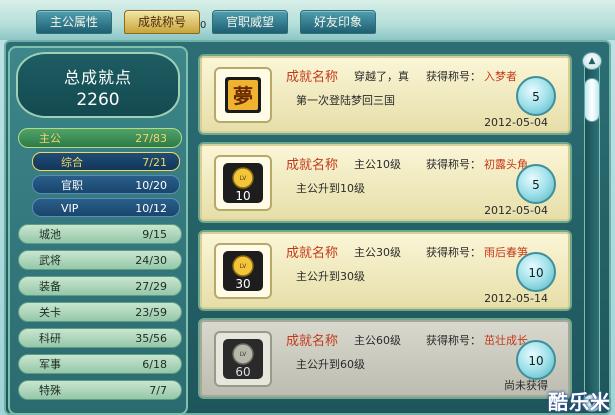 The image size is (615, 415). Describe the element at coordinates (100, 260) in the screenshot. I see `category-generals: 武将 24/30` at that location.